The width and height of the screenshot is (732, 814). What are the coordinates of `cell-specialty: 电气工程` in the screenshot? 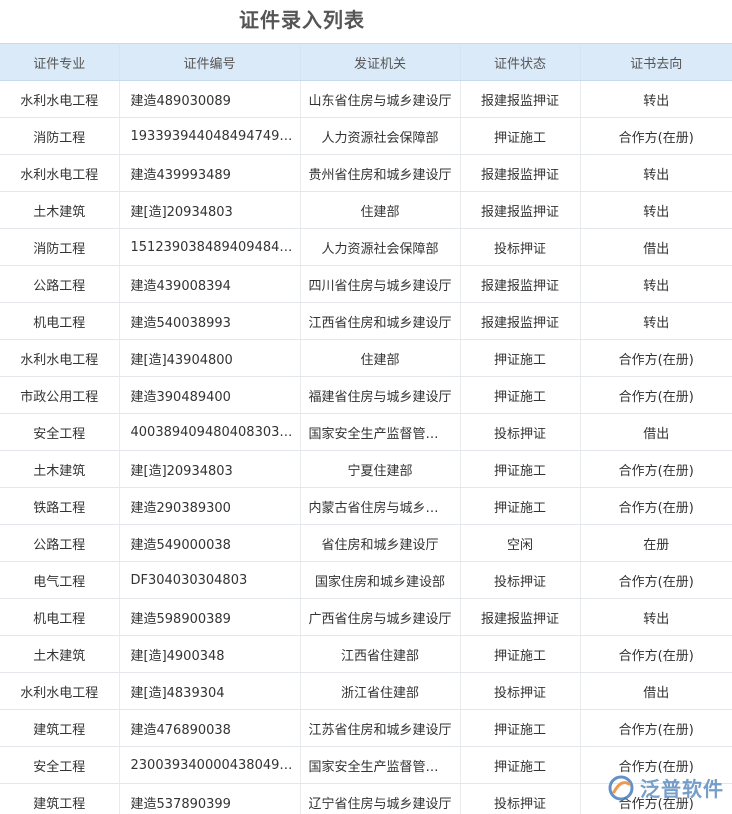 It's located at (60, 580).